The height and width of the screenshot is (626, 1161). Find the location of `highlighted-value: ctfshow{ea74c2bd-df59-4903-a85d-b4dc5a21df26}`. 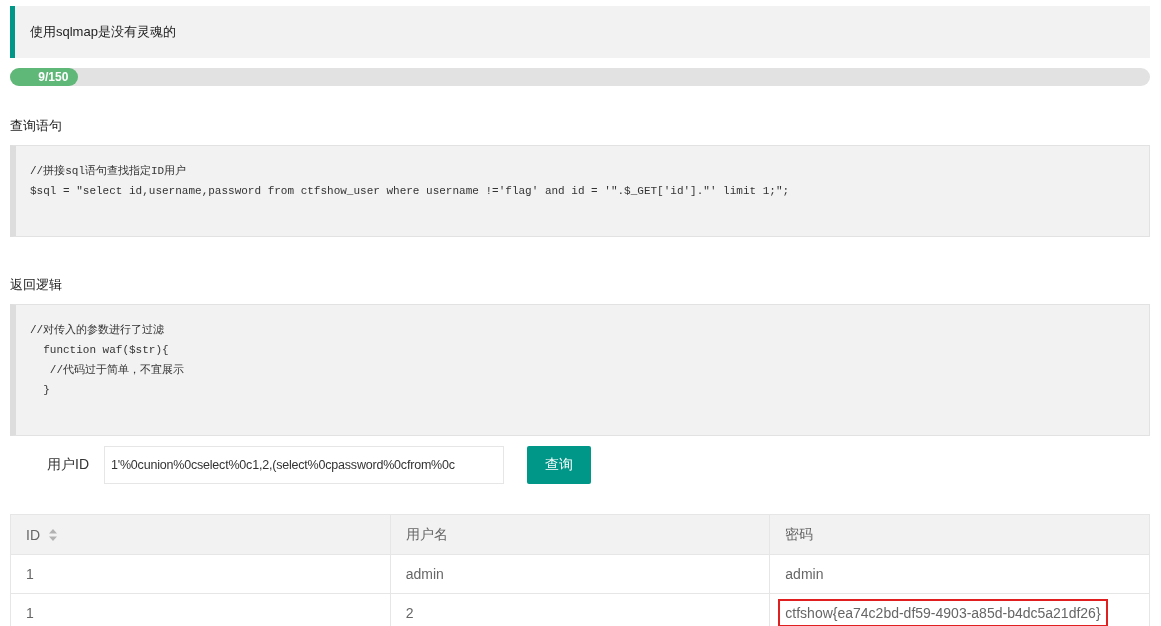

highlighted-value: ctfshow{ea74c2bd-df59-4903-a85d-b4dc5a21df26} is located at coordinates (943, 612).